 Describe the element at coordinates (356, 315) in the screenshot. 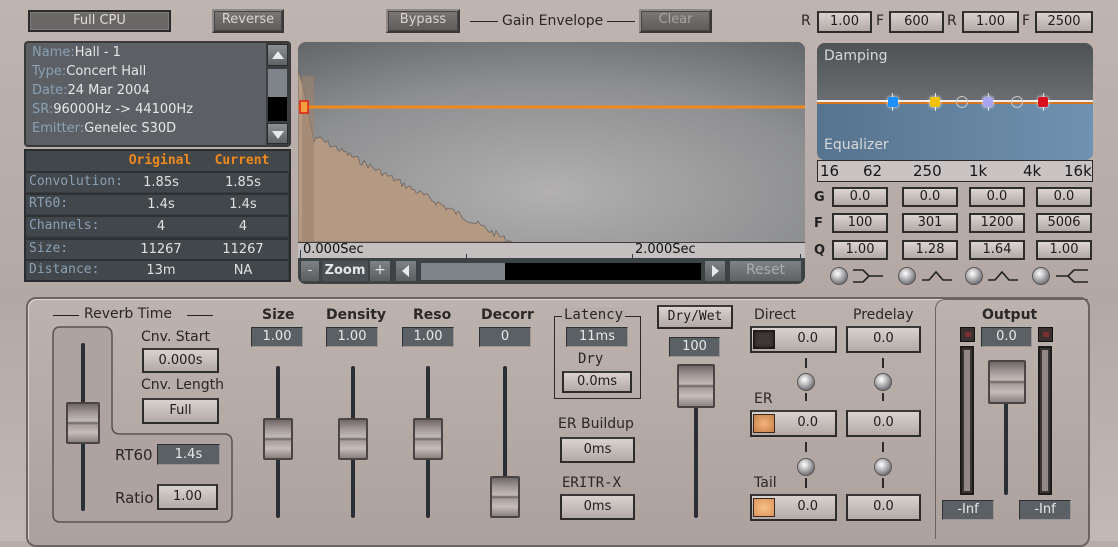

I see `density-label: Density` at that location.